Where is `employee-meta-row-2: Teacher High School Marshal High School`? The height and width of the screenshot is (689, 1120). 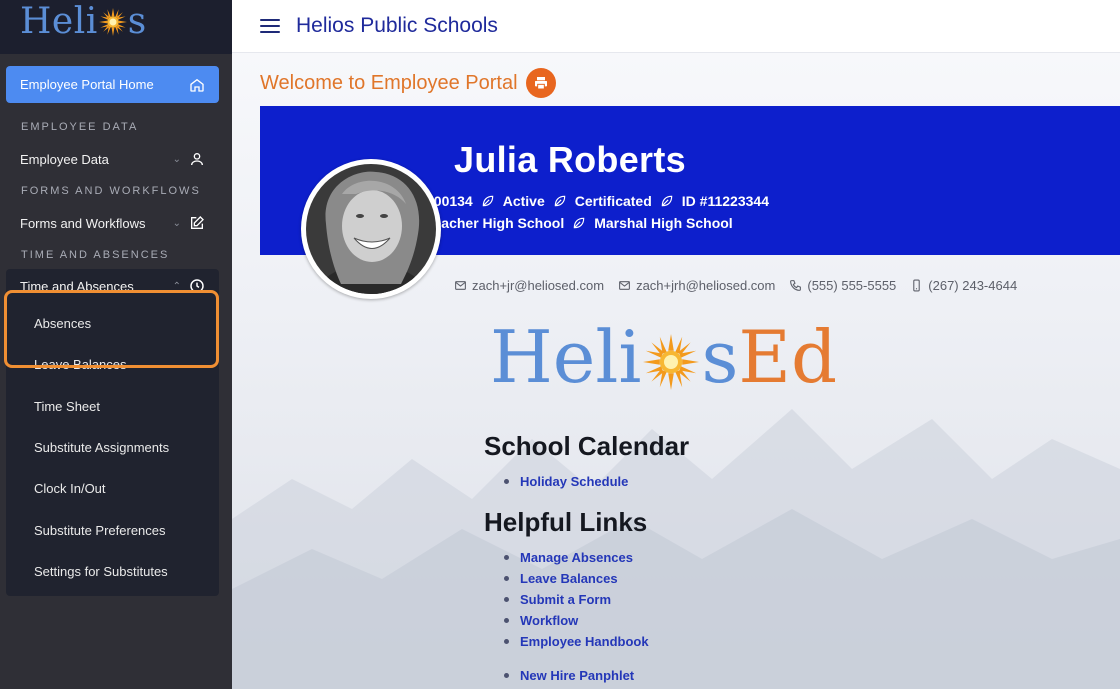
employee-meta-row-2: Teacher High School Marshal High School is located at coordinates (579, 223).